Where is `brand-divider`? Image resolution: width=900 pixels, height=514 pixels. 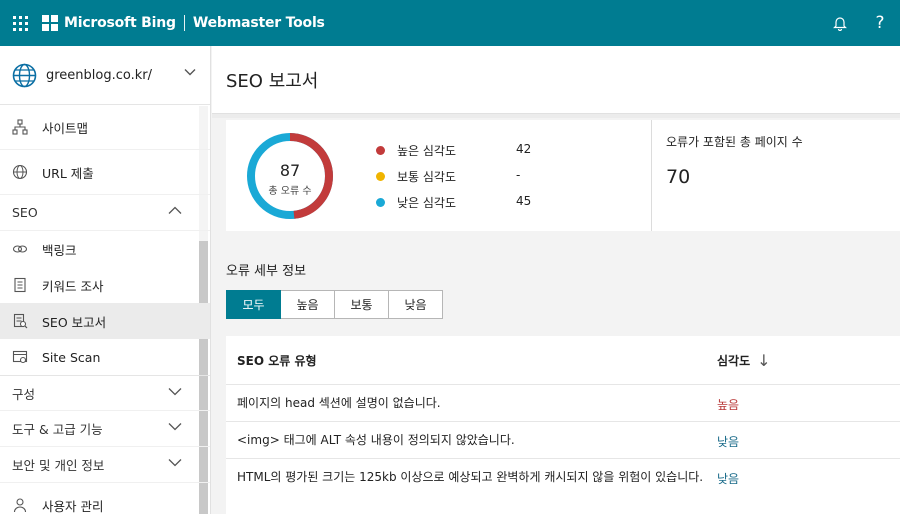 brand-divider is located at coordinates (184, 23).